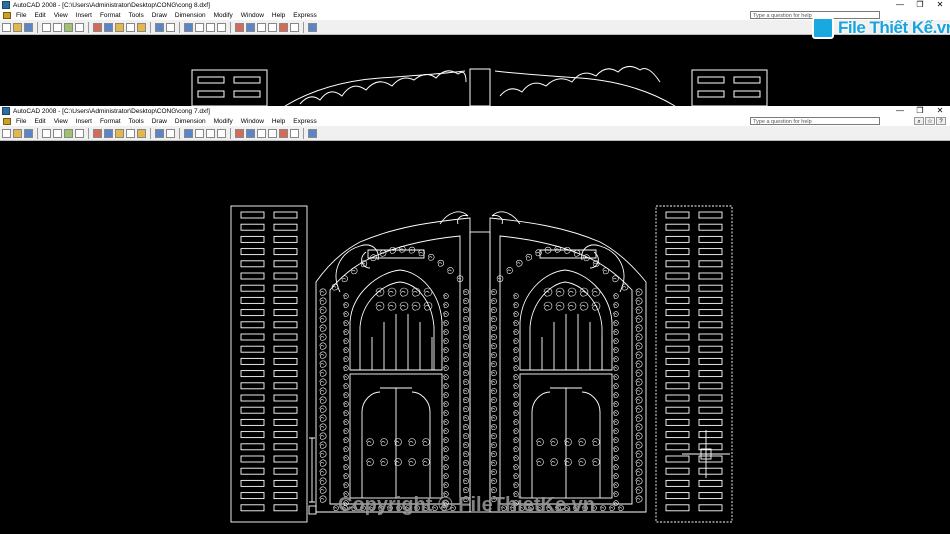 Image resolution: width=950 pixels, height=534 pixels. What do you see at coordinates (815, 121) in the screenshot?
I see `help-search-input: Type a question for help` at bounding box center [815, 121].